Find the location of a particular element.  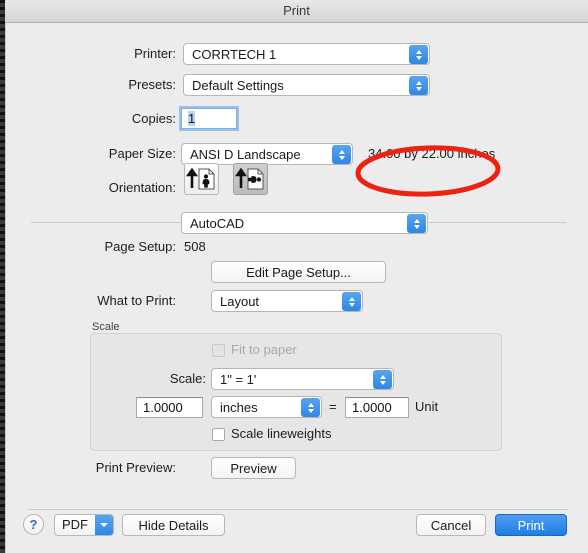

page-setup-value: 508 is located at coordinates (195, 246).